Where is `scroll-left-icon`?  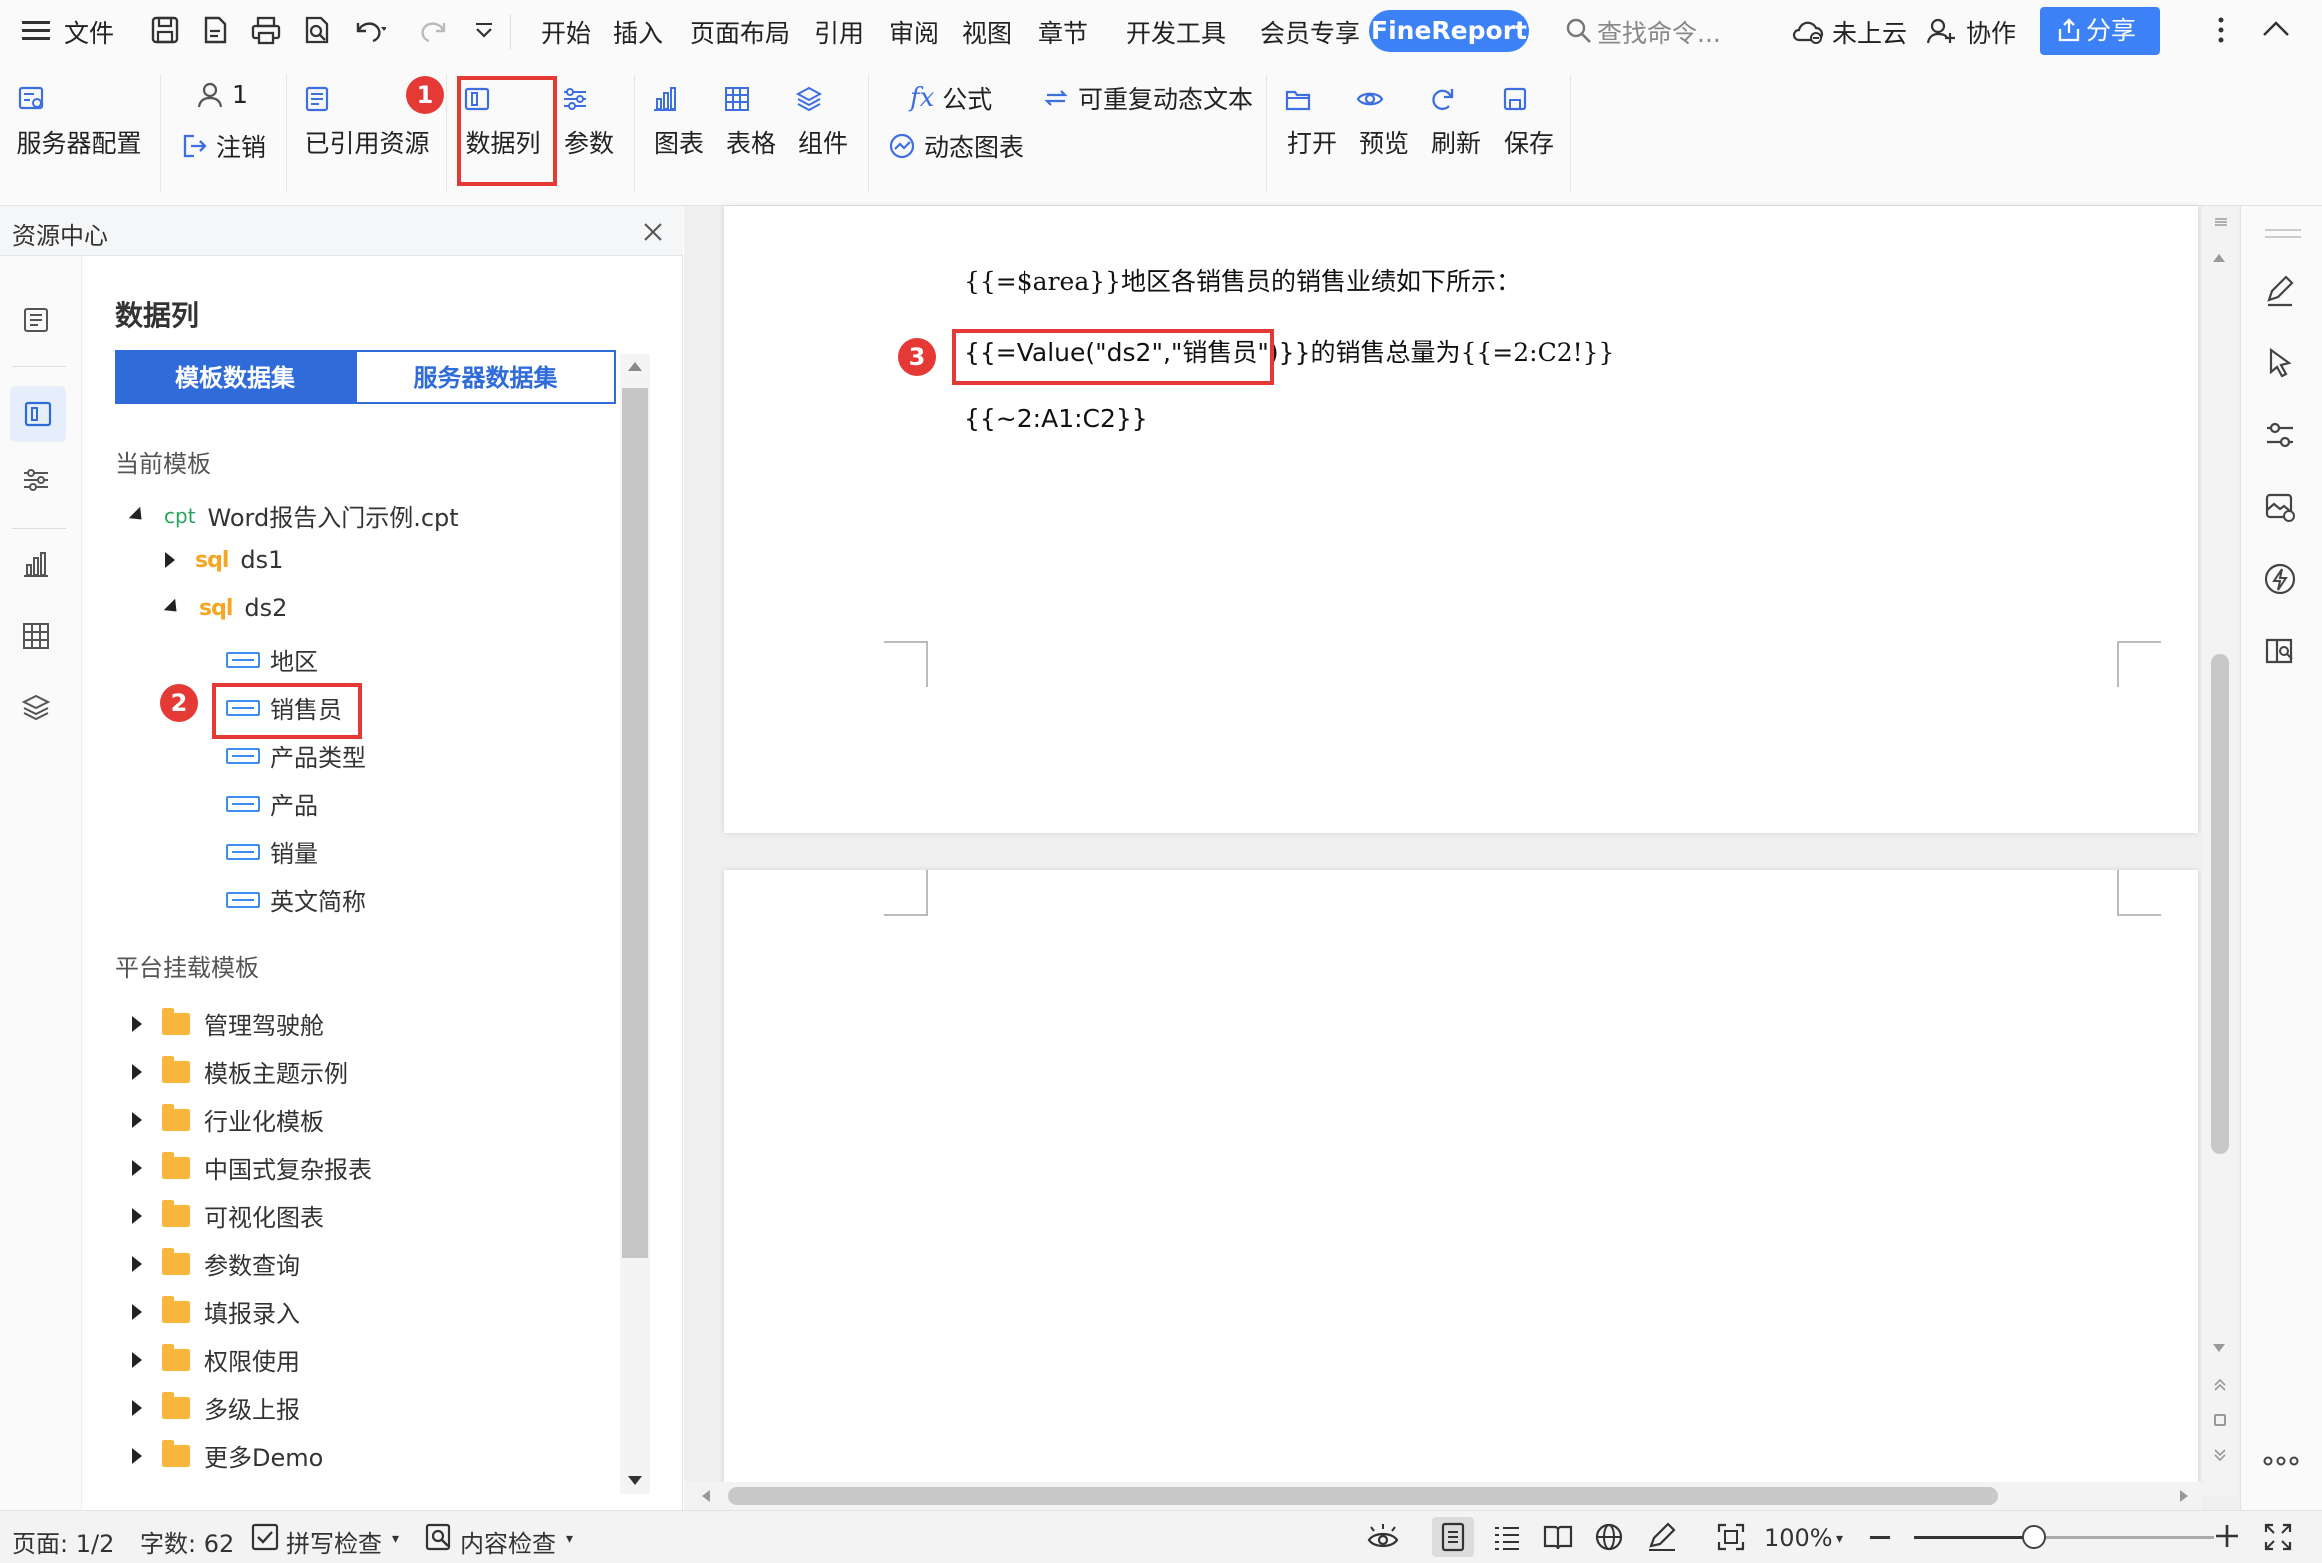 scroll-left-icon is located at coordinates (706, 1496).